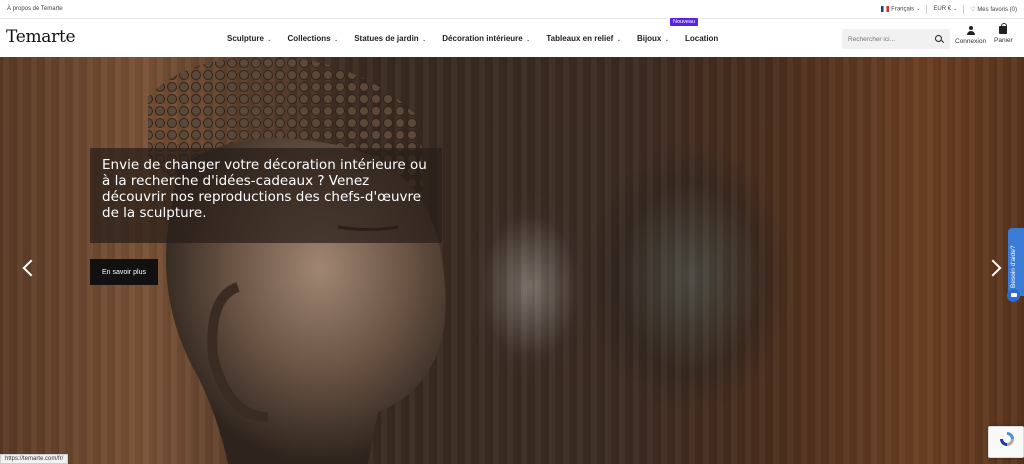 The height and width of the screenshot is (464, 1024). Describe the element at coordinates (1013, 295) in the screenshot. I see `chat-bubble-icon` at that location.